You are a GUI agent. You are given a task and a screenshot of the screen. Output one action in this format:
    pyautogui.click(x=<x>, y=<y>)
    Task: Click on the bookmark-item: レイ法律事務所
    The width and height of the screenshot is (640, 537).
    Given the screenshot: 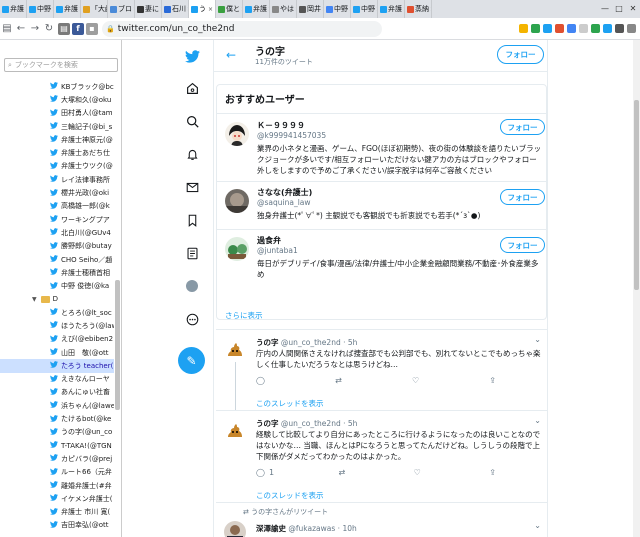 What is the action you would take?
    pyautogui.click(x=57, y=179)
    